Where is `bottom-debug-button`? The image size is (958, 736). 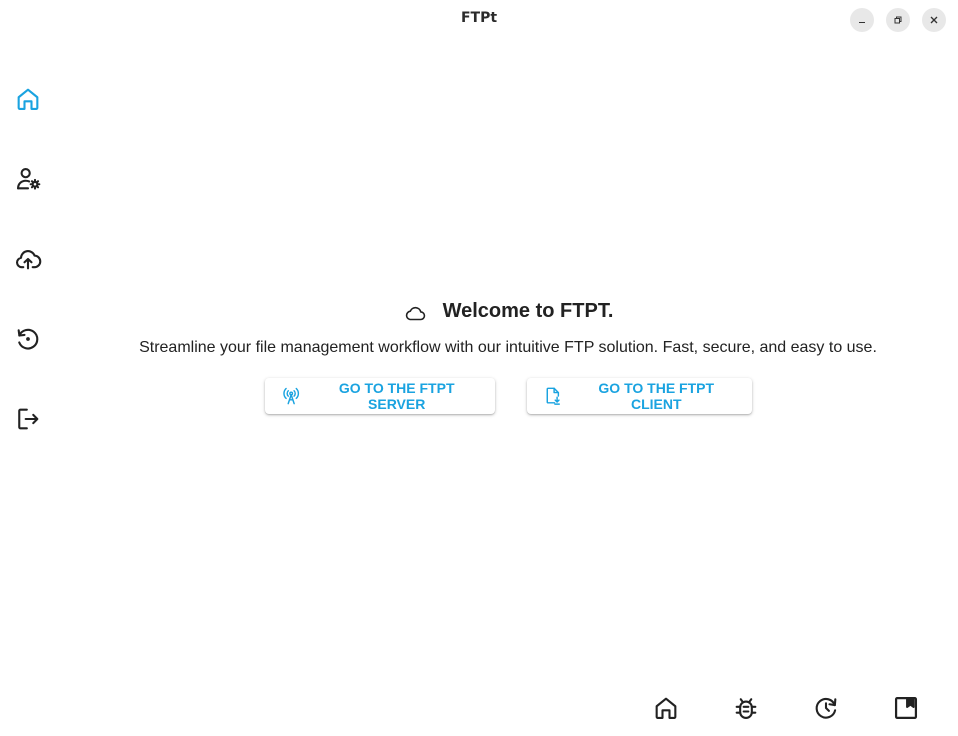 bottom-debug-button is located at coordinates (746, 708).